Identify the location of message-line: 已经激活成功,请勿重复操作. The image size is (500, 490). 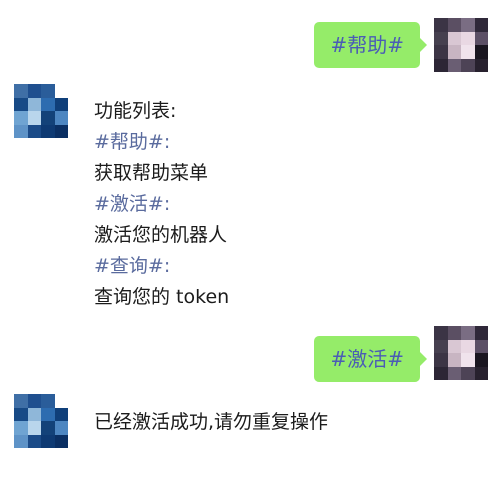
(211, 422).